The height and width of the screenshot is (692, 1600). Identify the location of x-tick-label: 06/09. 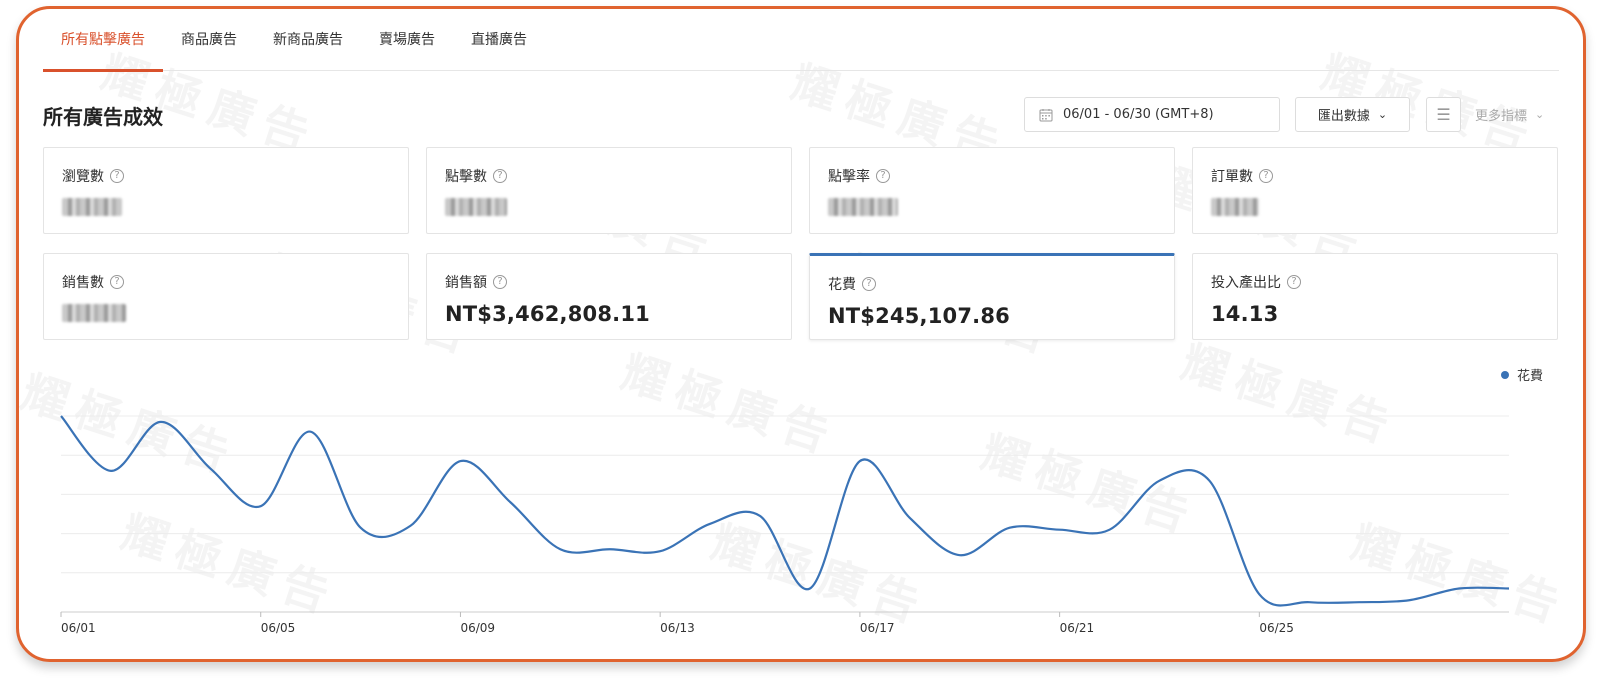
(477, 628).